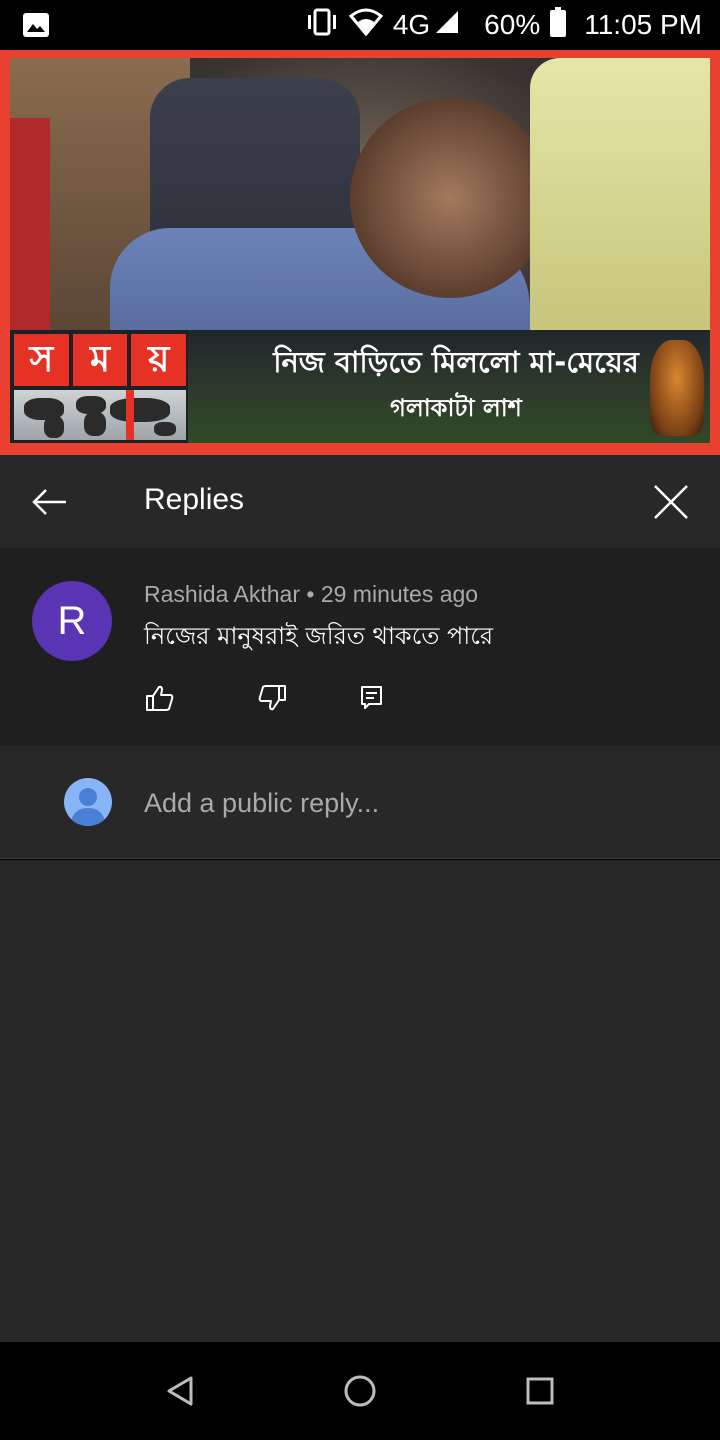 The height and width of the screenshot is (1440, 720). I want to click on comment-icon, so click(371, 697).